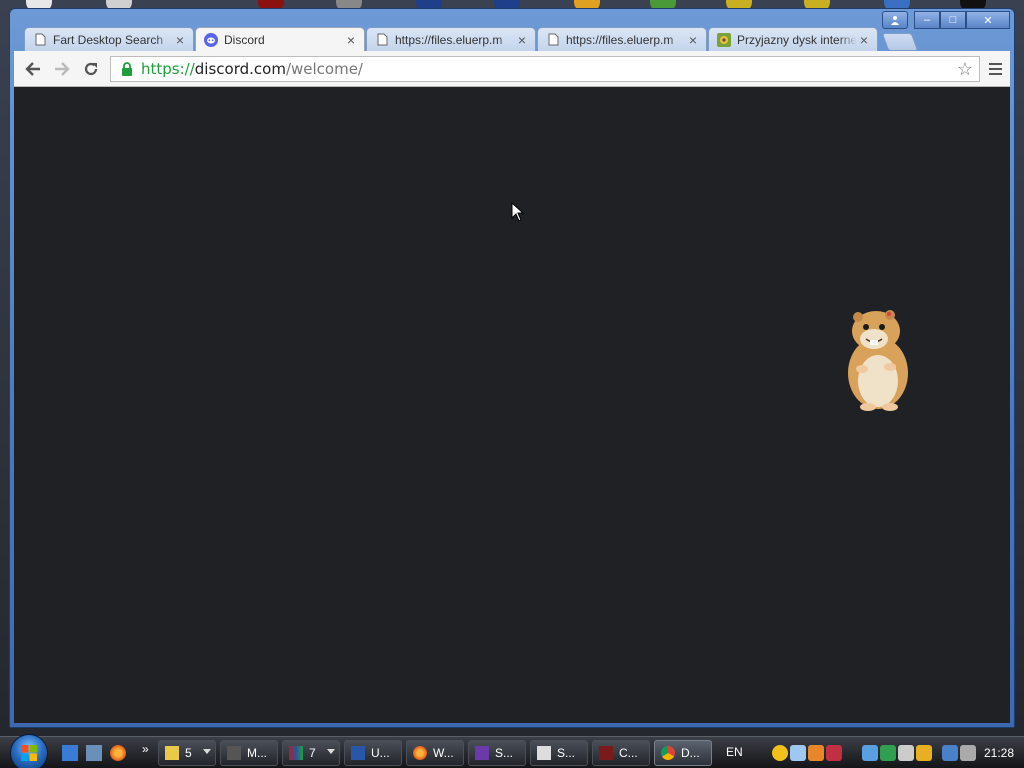 This screenshot has width=1024, height=768. What do you see at coordinates (296, 753) in the screenshot?
I see `winrar-icon` at bounding box center [296, 753].